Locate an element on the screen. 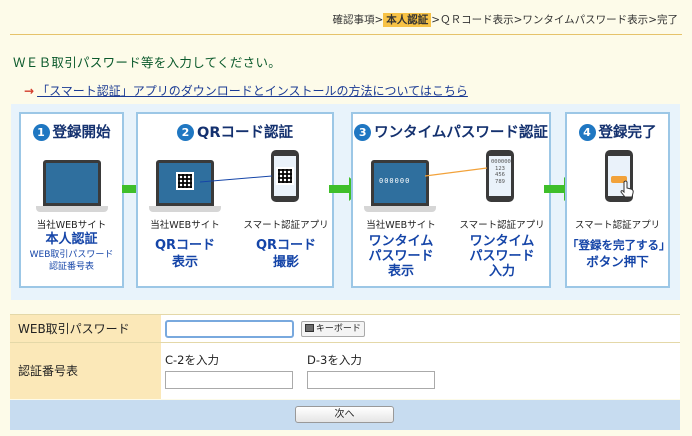 This screenshot has height=436, width=692. step-title-text: 登録開始 is located at coordinates (81, 133).